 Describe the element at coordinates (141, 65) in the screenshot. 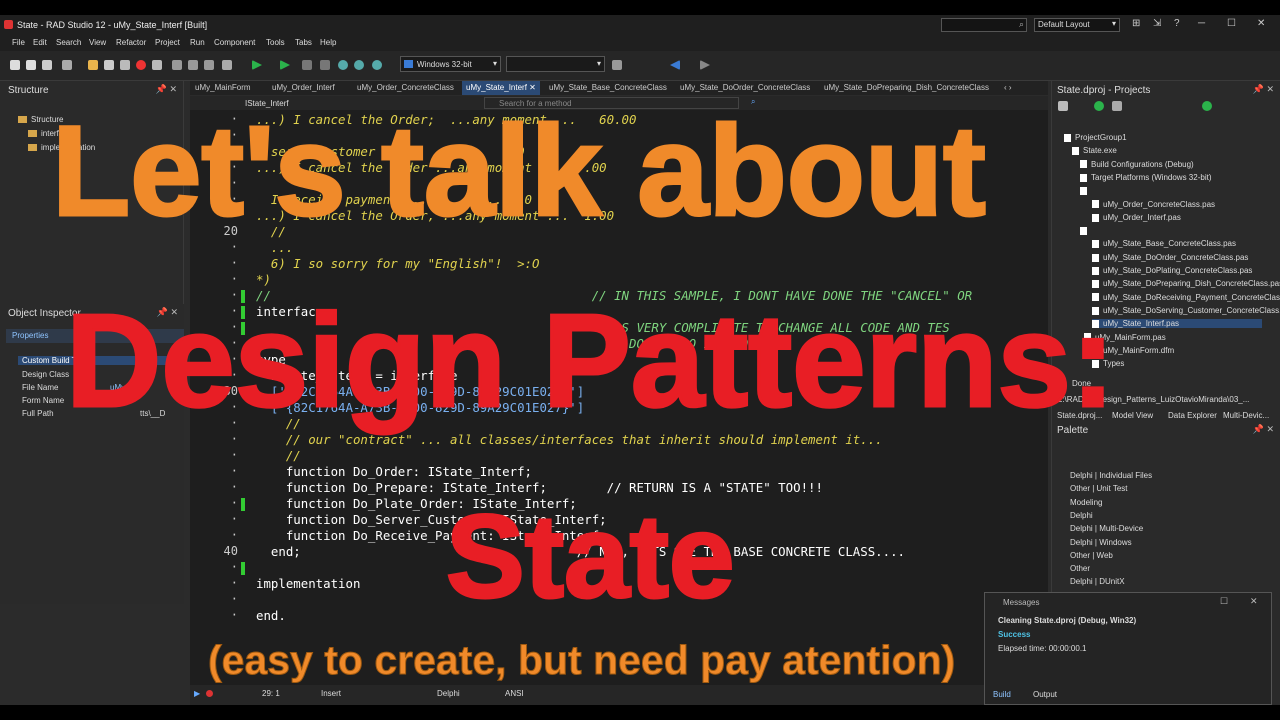

I see `remove-file-icon` at that location.